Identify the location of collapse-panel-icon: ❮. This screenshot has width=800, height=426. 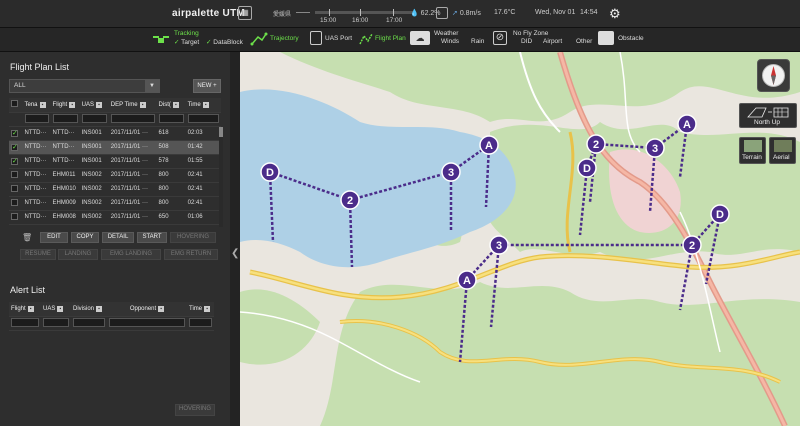
(235, 253).